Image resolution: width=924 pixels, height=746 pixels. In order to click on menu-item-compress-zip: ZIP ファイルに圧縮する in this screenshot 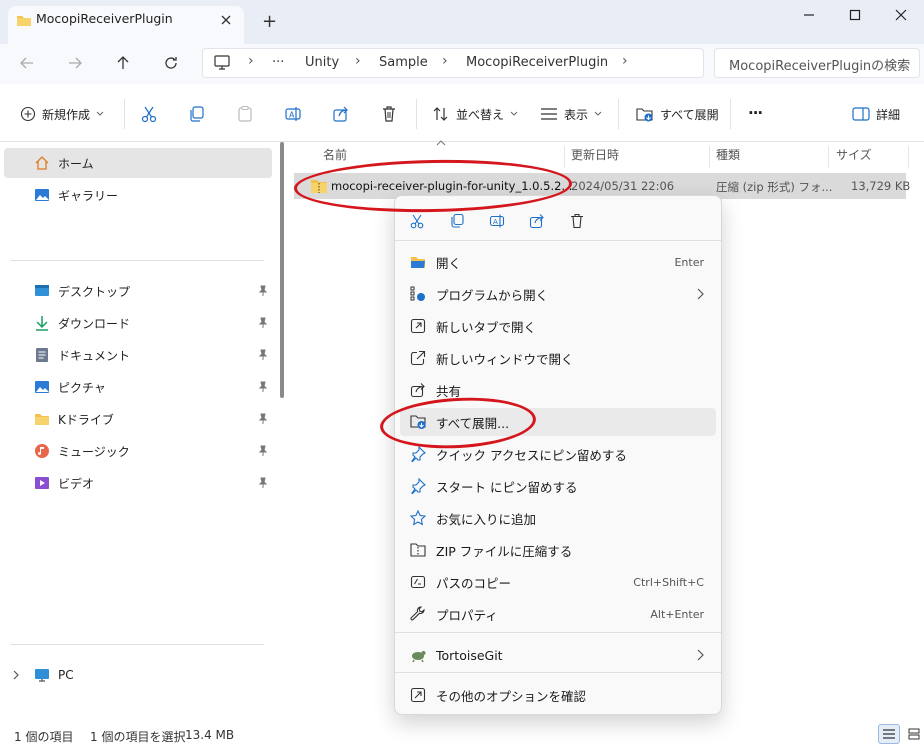, I will do `click(558, 550)`.